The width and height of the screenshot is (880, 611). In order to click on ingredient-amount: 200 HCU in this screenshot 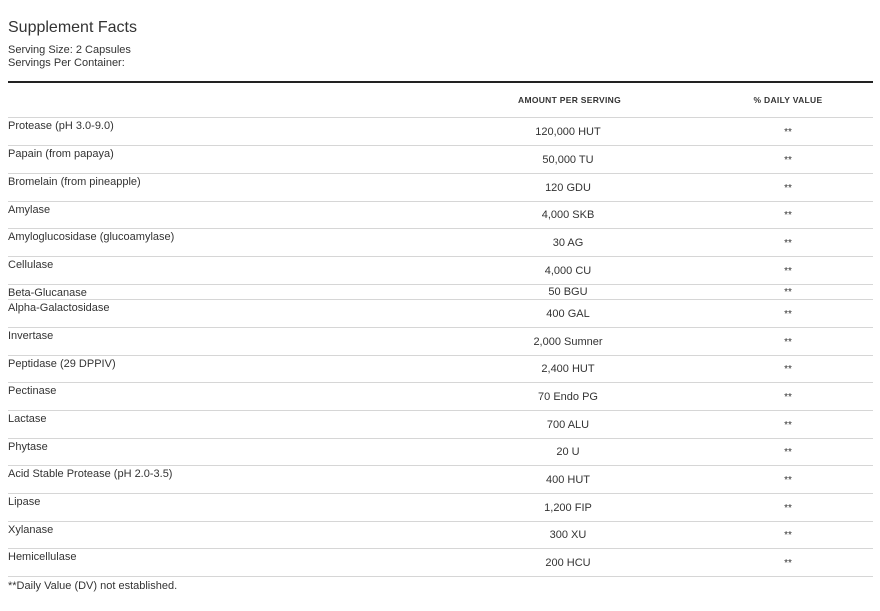, I will do `click(568, 563)`.